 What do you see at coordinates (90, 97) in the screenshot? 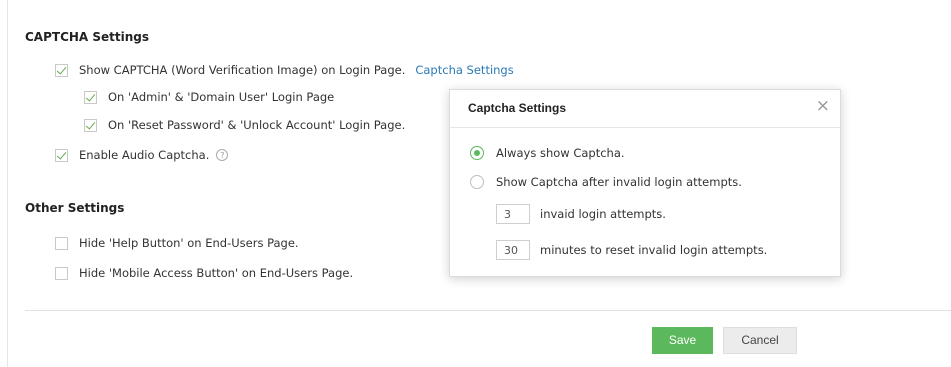
I see `admin-domain-checkbox` at bounding box center [90, 97].